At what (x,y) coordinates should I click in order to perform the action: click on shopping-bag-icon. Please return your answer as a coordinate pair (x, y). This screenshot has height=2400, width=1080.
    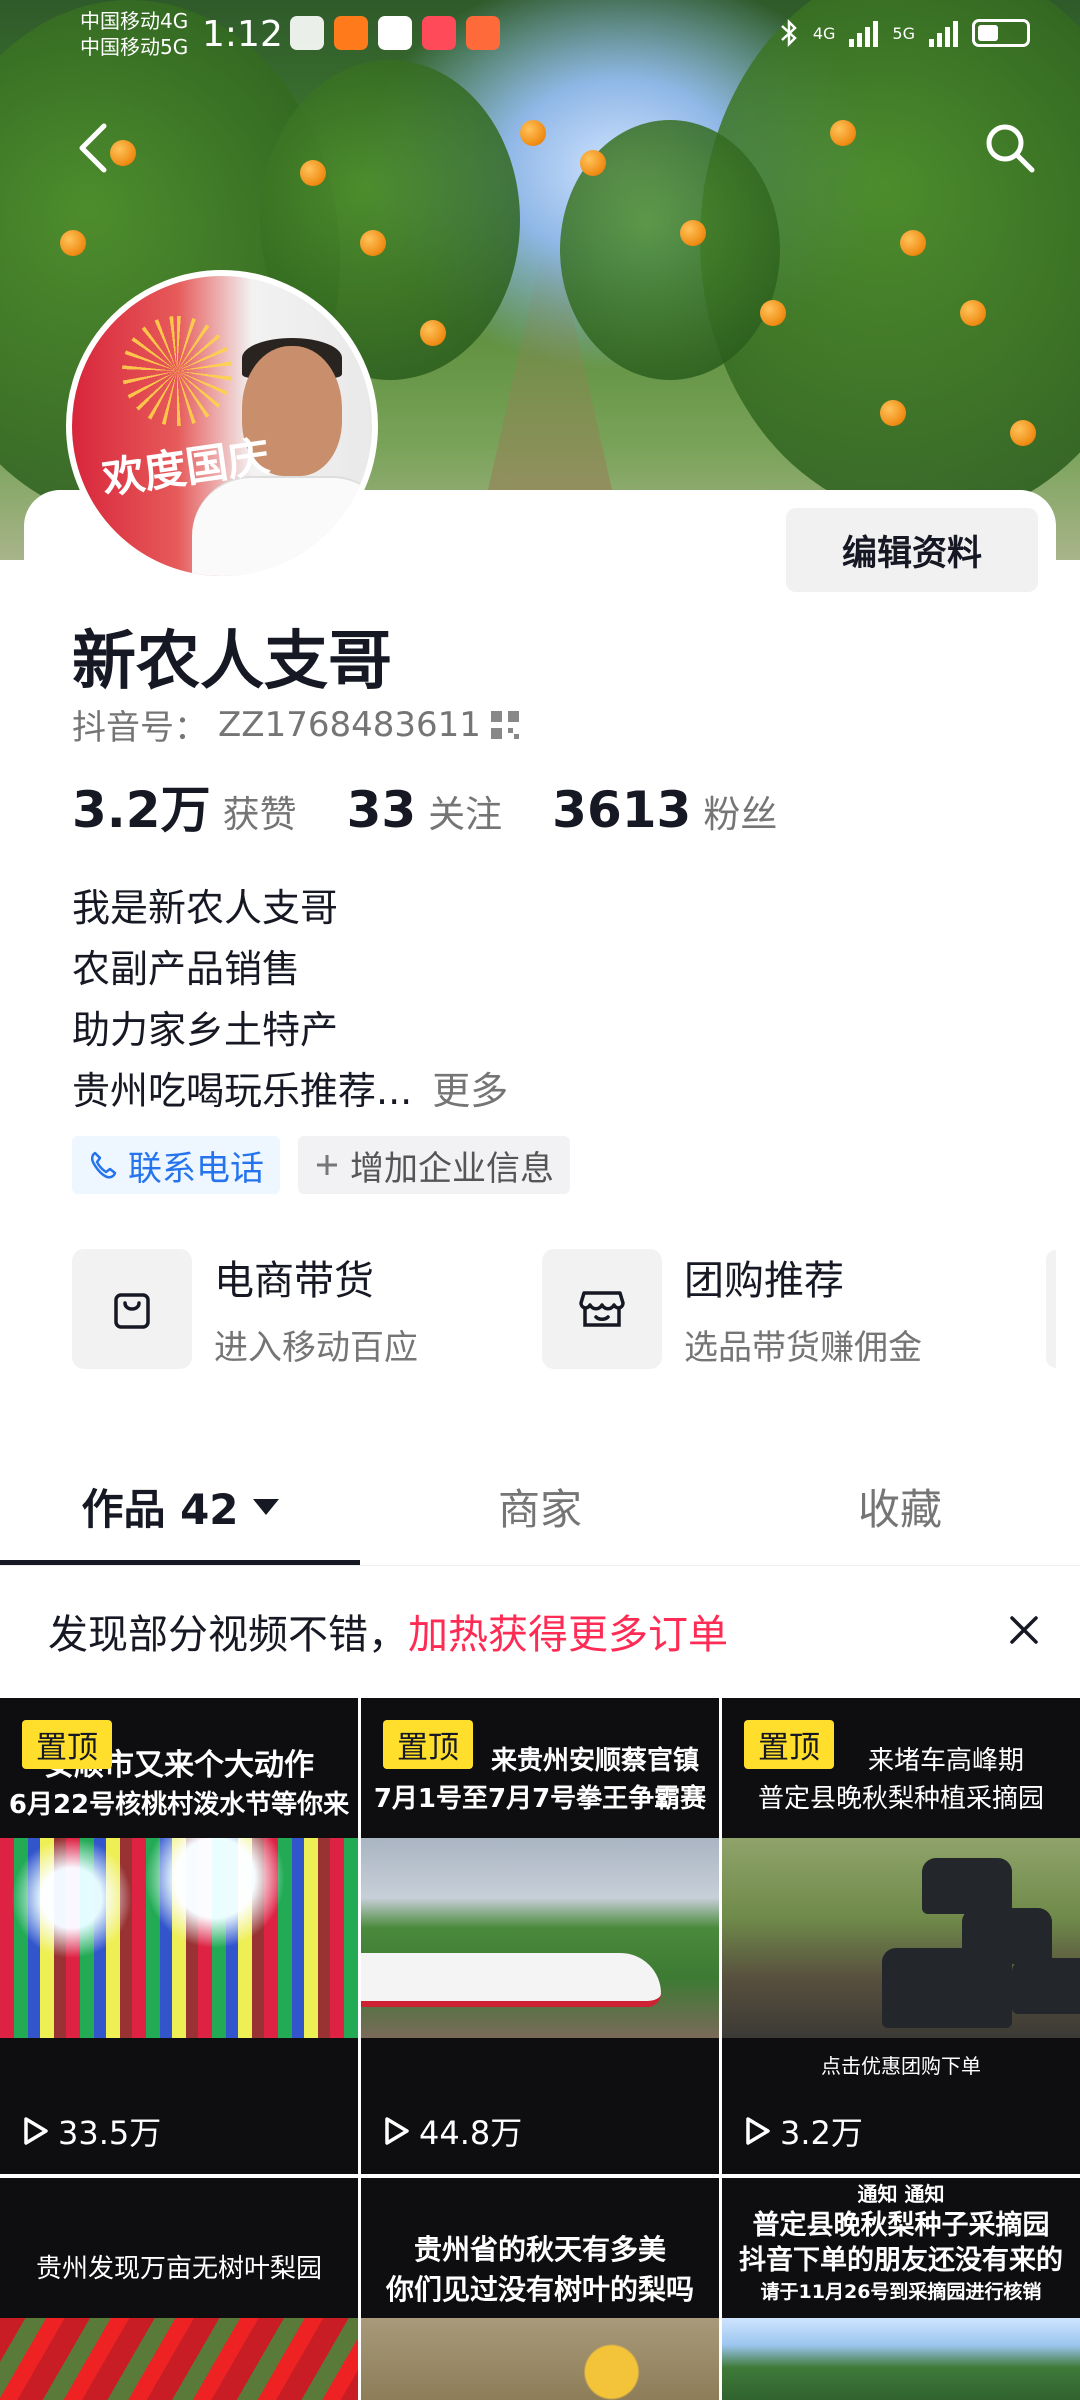
    Looking at the image, I should click on (132, 1308).